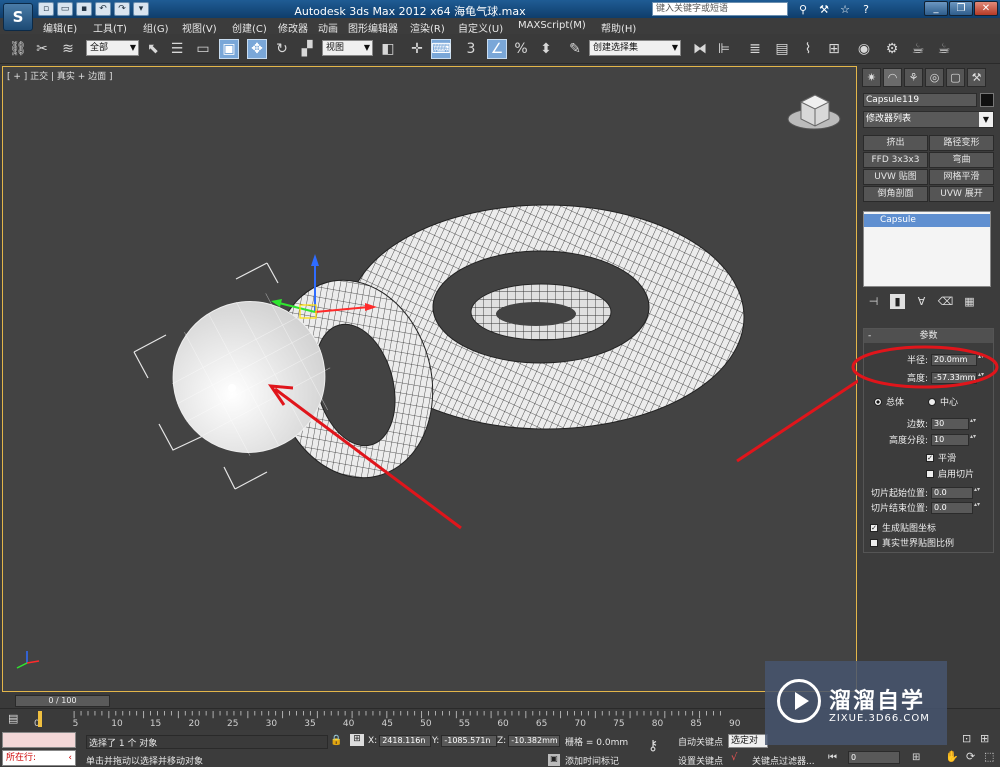 The image size is (1000, 767). Describe the element at coordinates (895, 160) in the screenshot. I see `modifier-ffd-button: FFD 3x3x3` at that location.